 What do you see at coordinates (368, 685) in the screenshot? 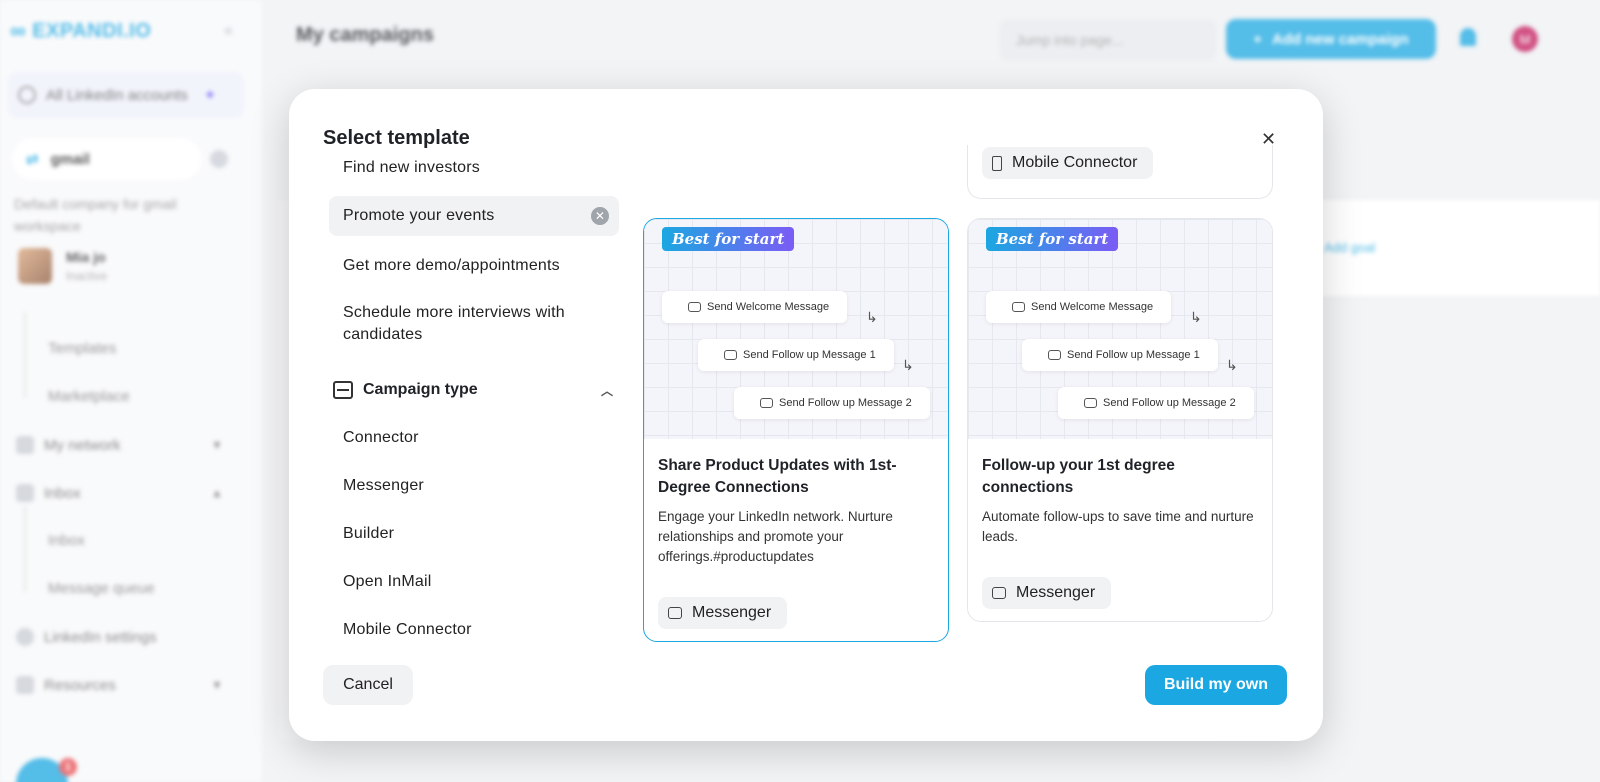
I see `cancel-button: Cancel` at bounding box center [368, 685].